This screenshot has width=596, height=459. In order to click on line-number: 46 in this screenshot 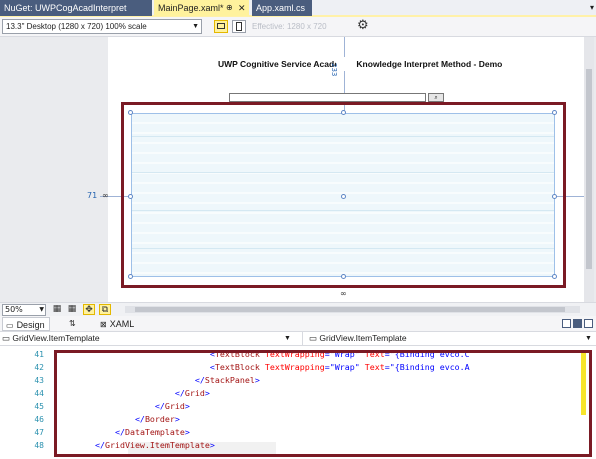, I will do `click(39, 419)`.